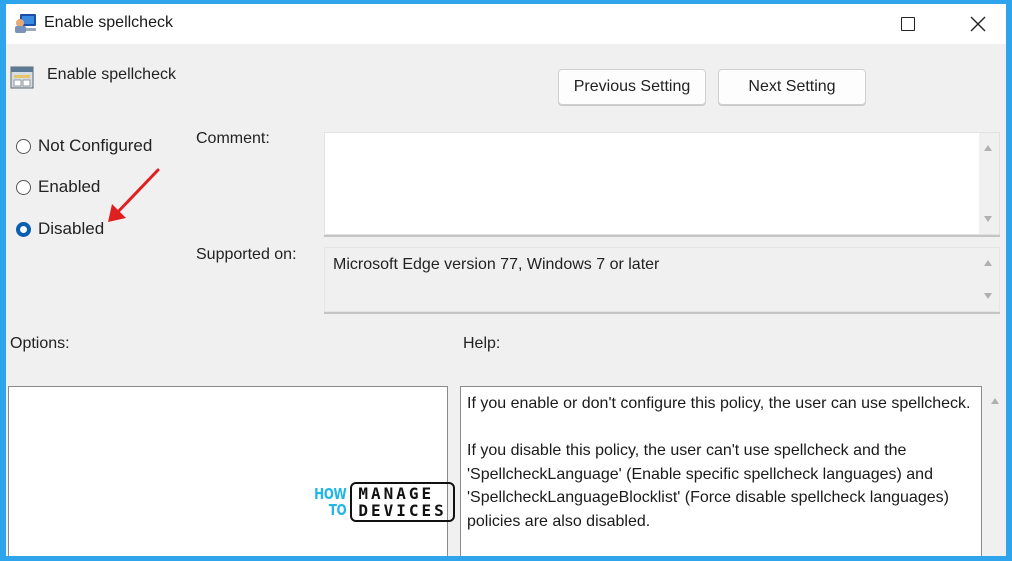  I want to click on radio-not-configured: Not Configured, so click(84, 146).